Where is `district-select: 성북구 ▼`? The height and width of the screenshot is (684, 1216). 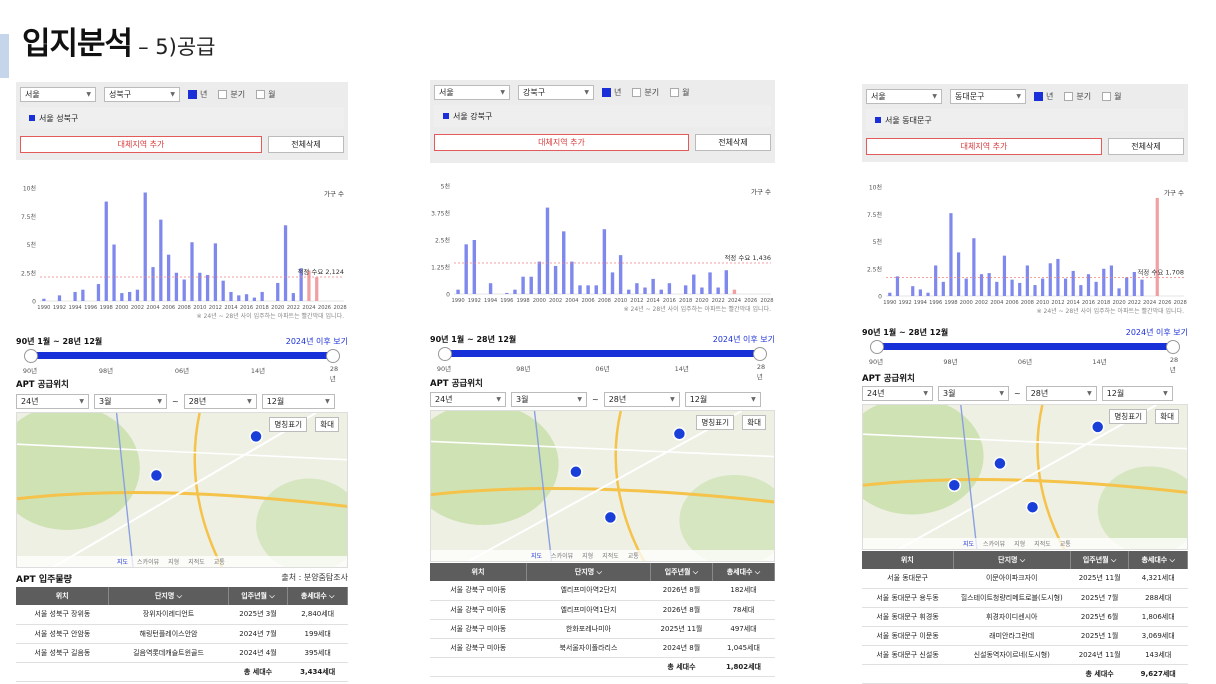 district-select: 성북구 ▼ is located at coordinates (142, 94).